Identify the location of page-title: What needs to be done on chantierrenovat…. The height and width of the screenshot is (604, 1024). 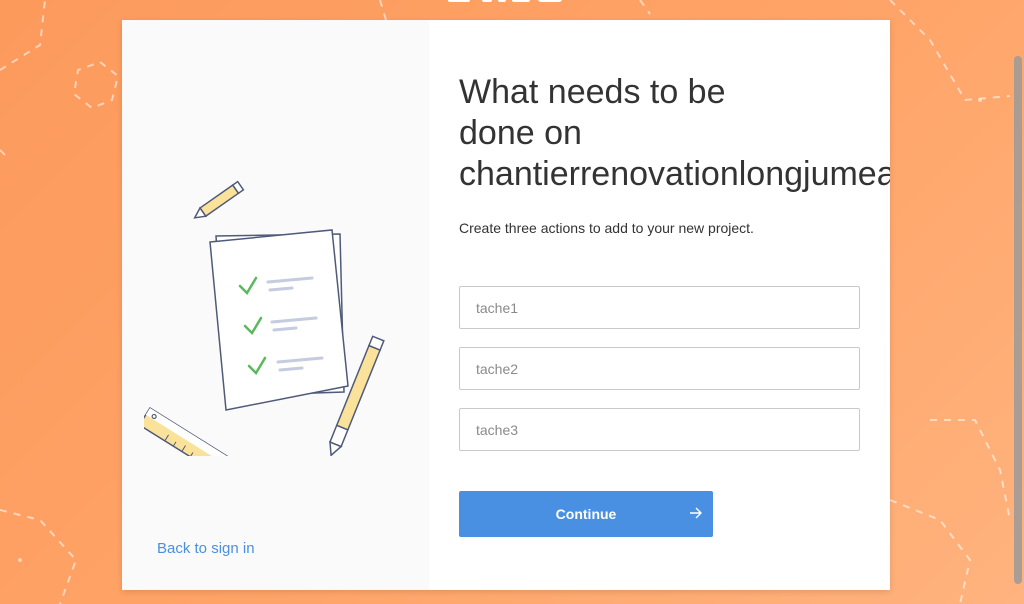
(674, 133).